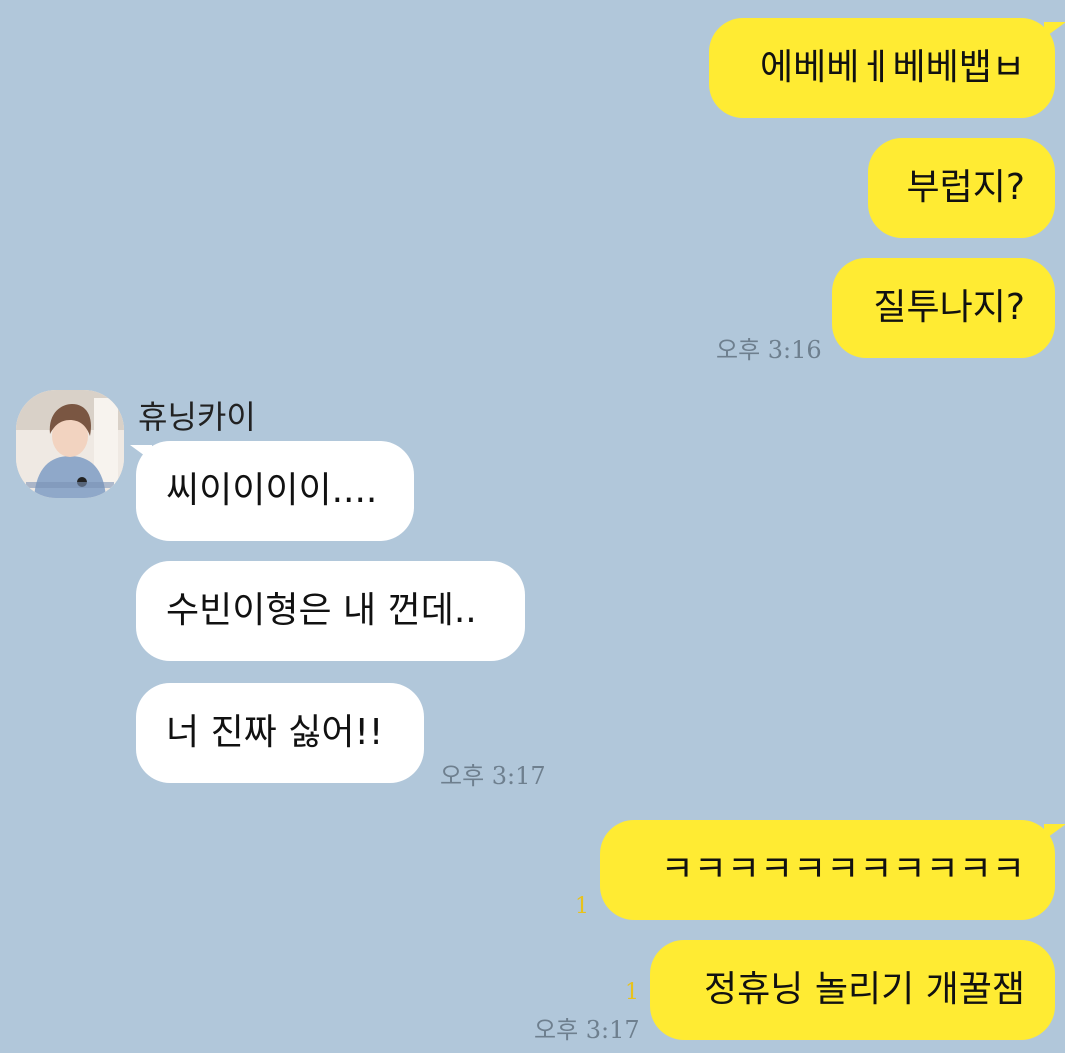 The image size is (1065, 1053). Describe the element at coordinates (842, 869) in the screenshot. I see `message-text: ㅋㅋㅋㅋㅋㅋㅋㅋㅋㅋㅋ` at that location.